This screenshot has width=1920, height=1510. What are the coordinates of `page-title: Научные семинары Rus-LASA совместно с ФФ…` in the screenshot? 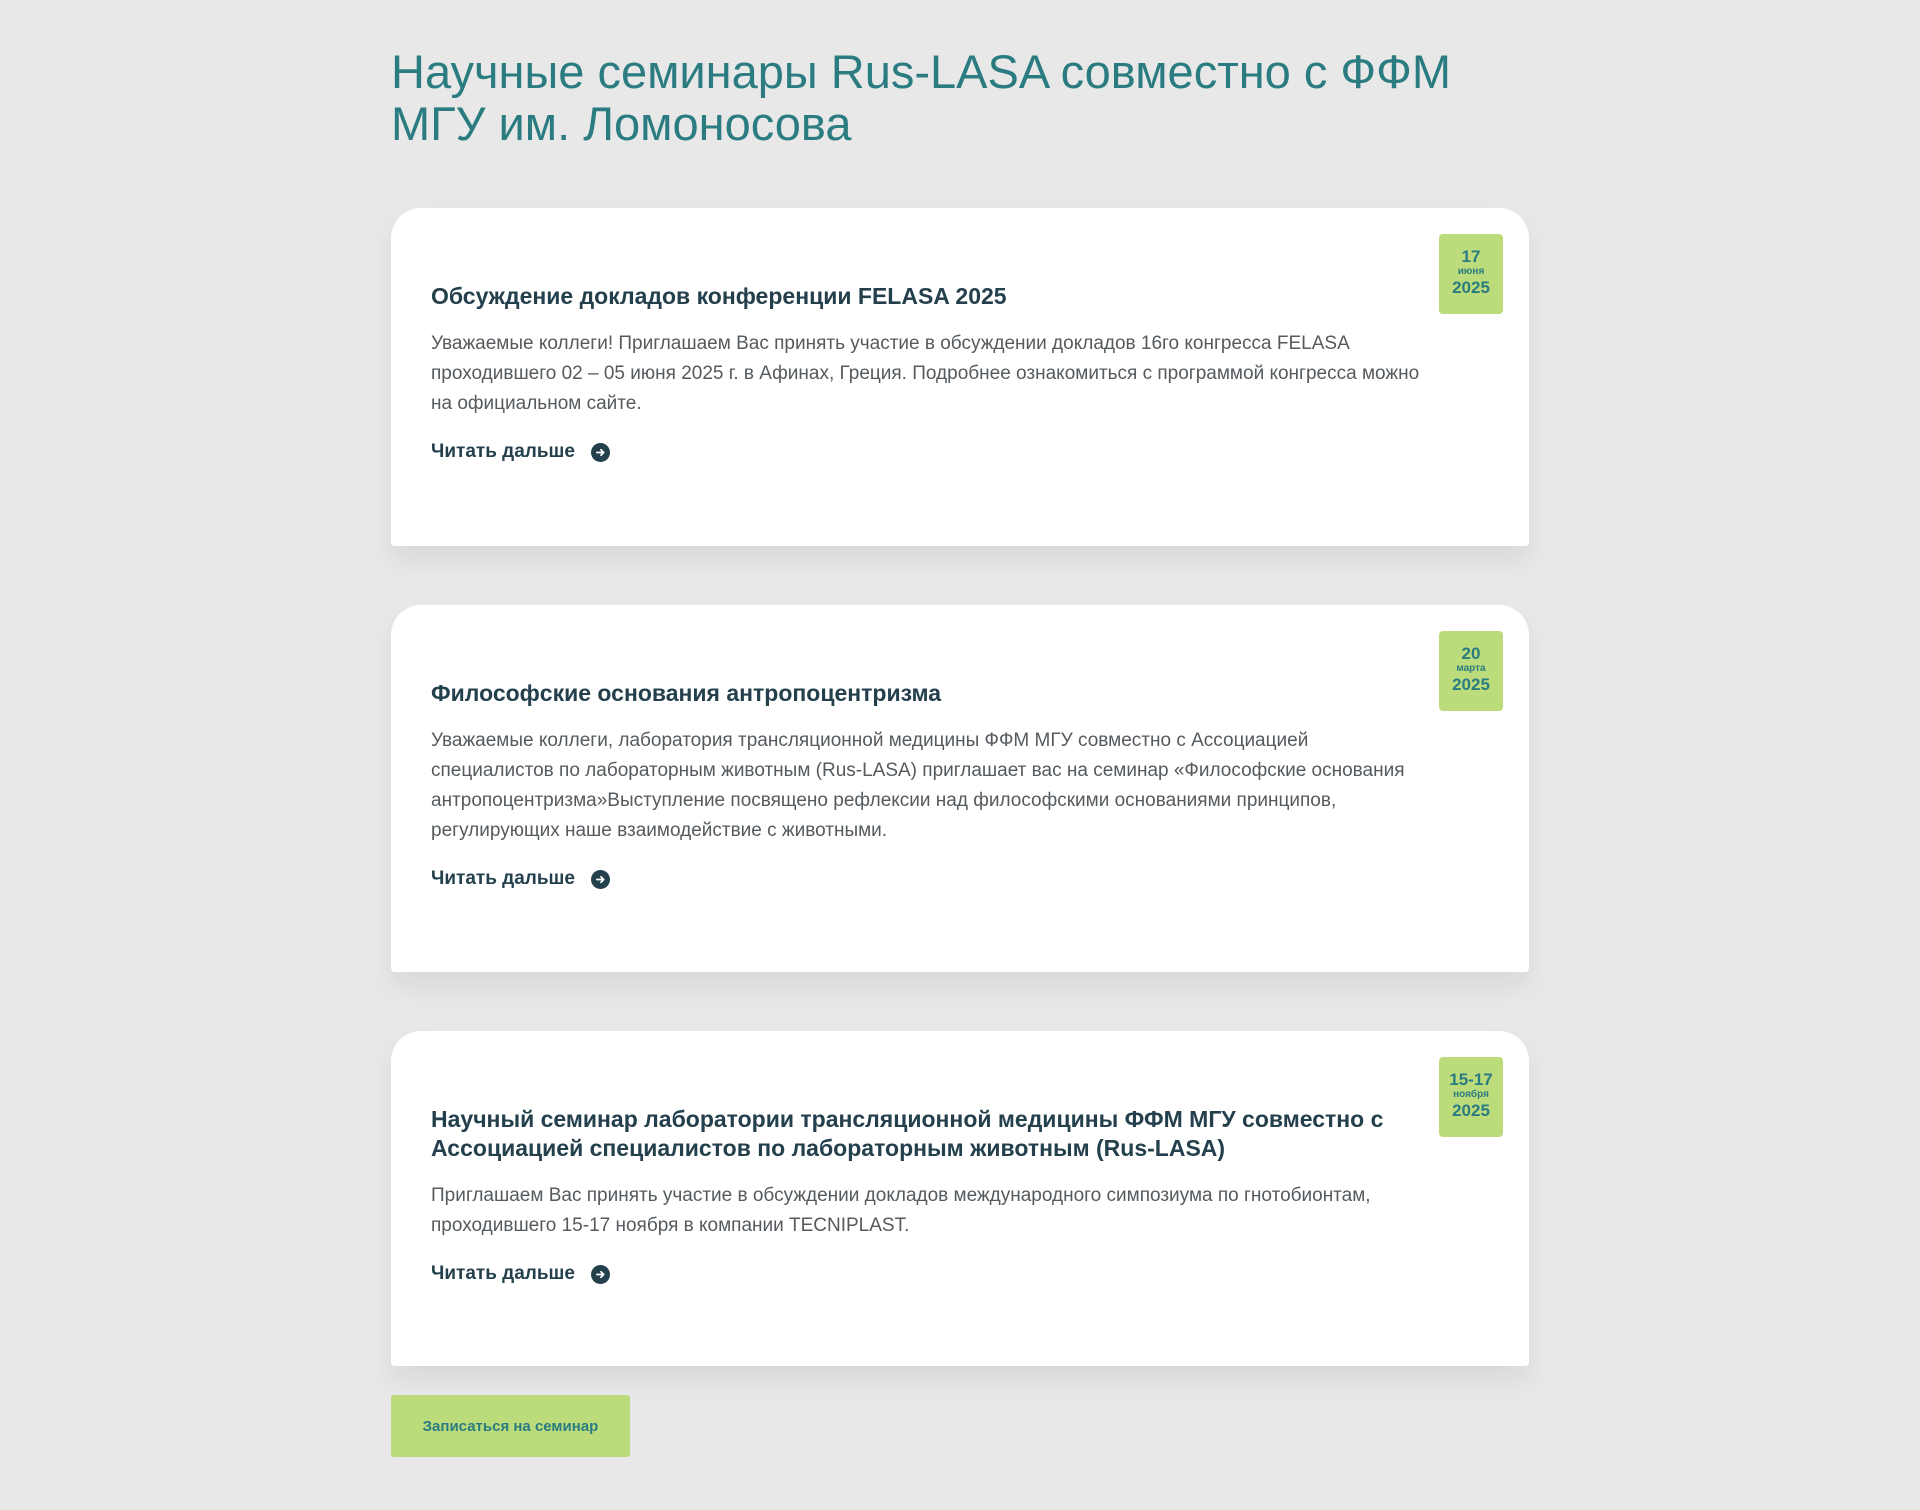 It's located at (921, 97).